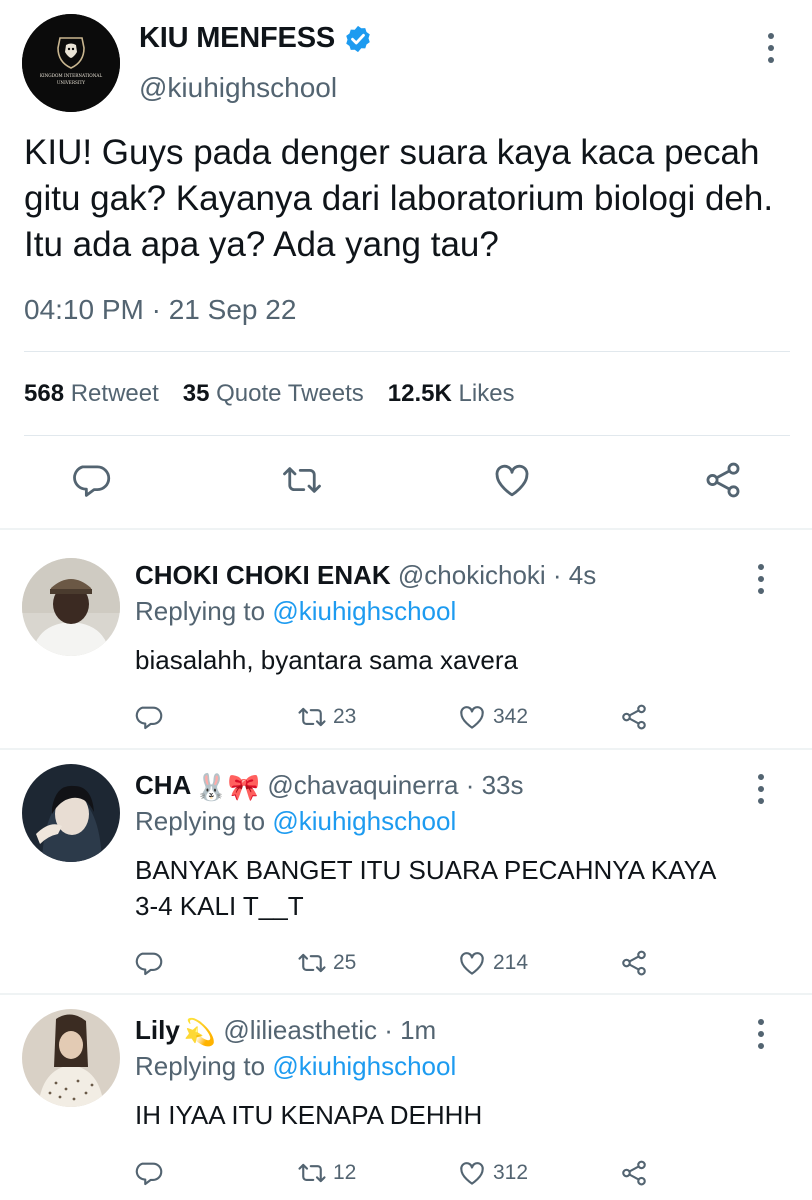 The image size is (812, 1200). I want to click on retweet-button: 25, so click(326, 963).